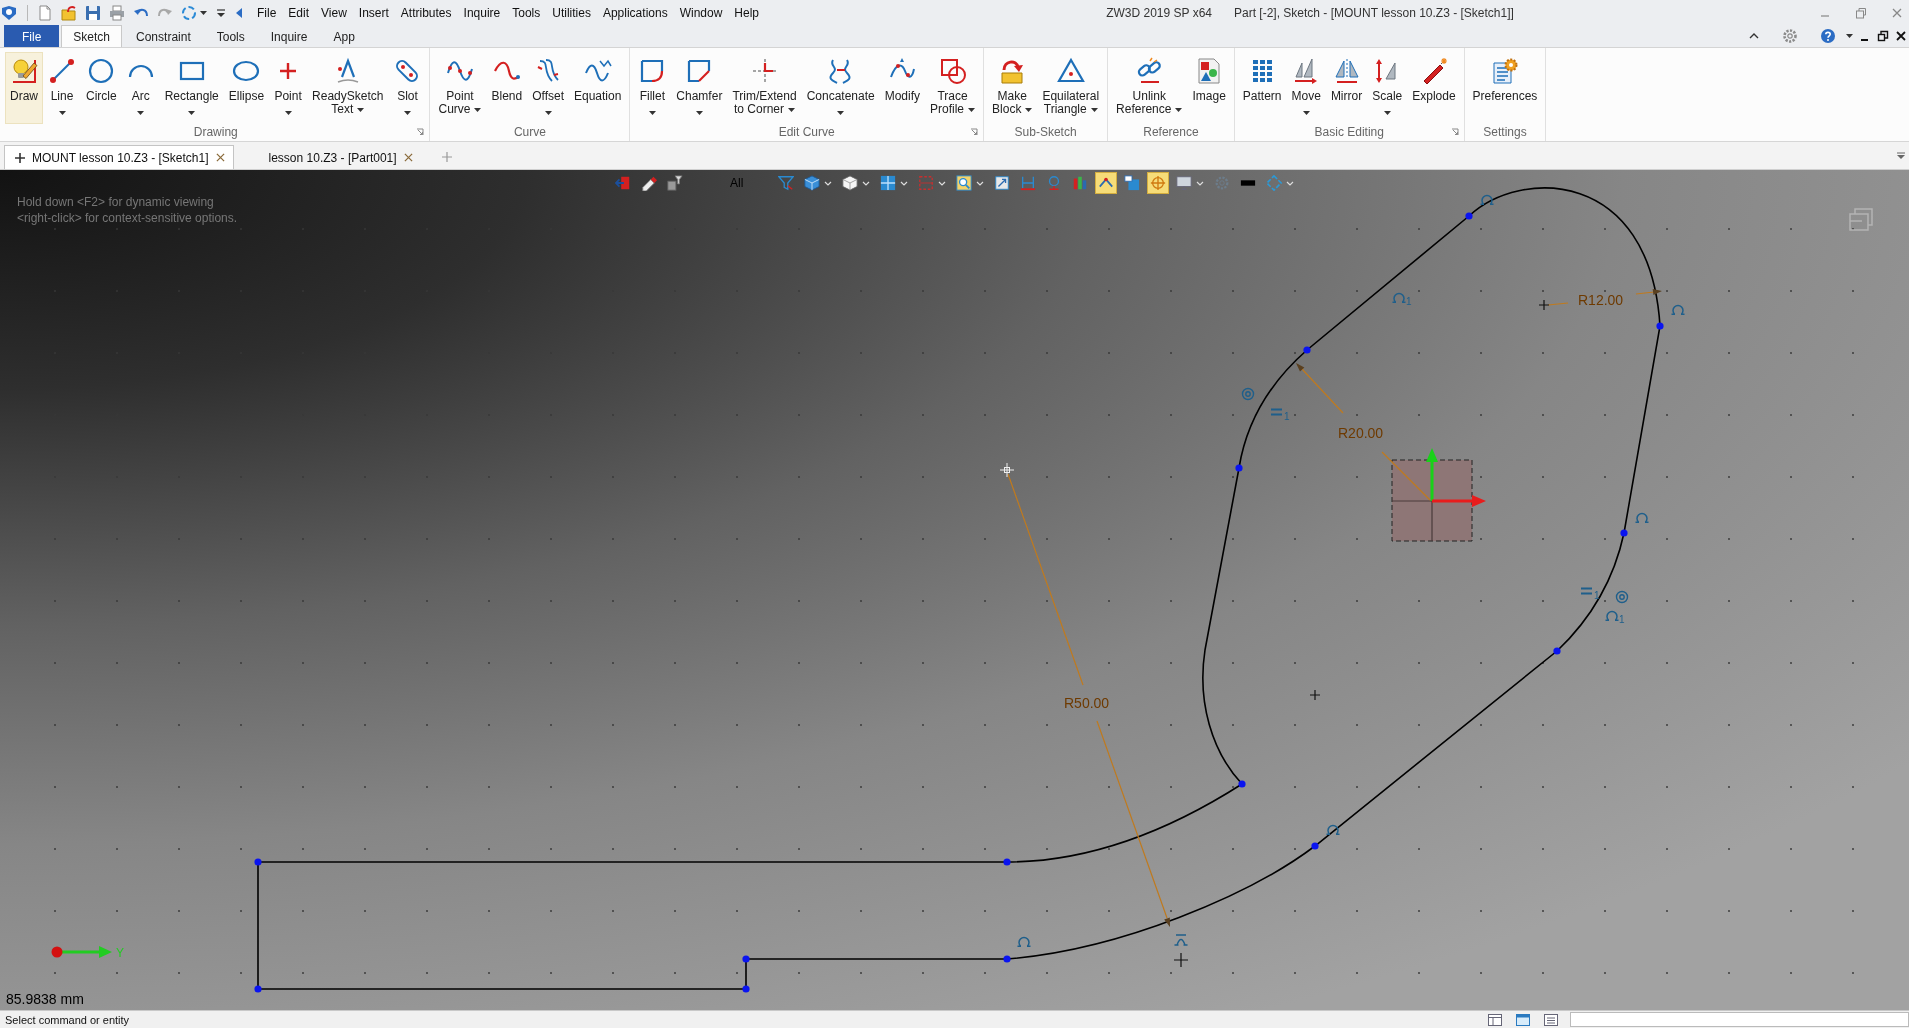 The height and width of the screenshot is (1028, 1909). Describe the element at coordinates (267, 12) in the screenshot. I see `menu-item: File` at that location.